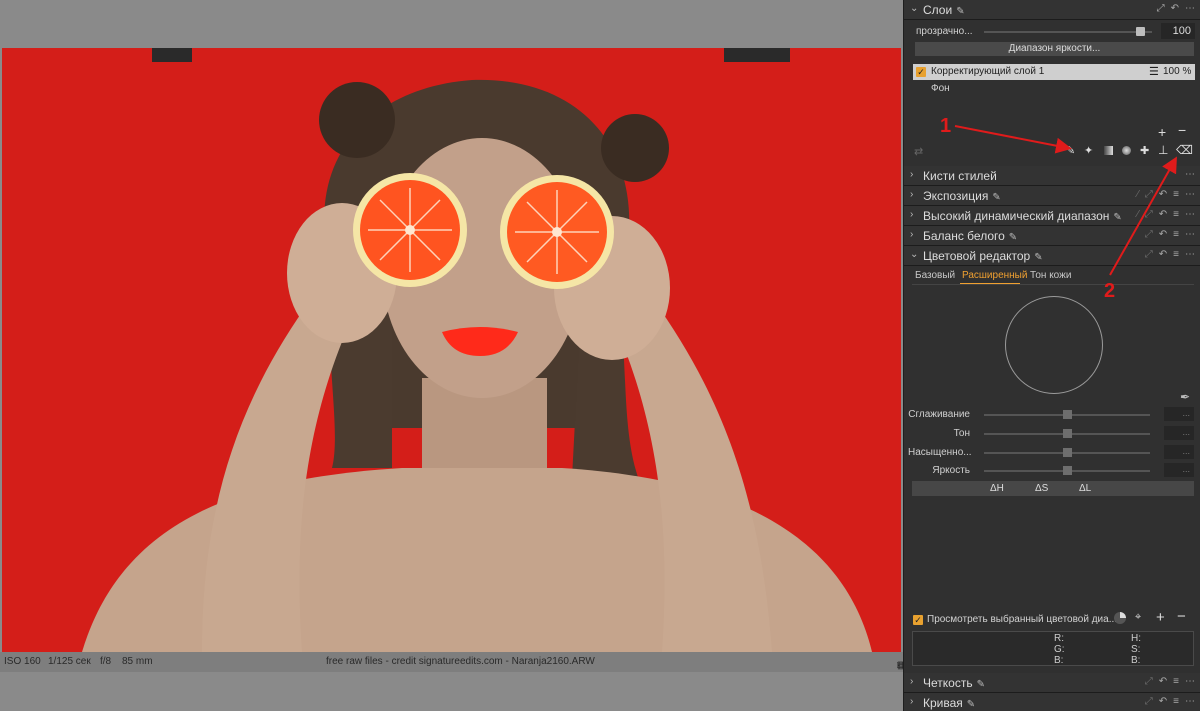 This screenshot has width=1200, height=711. What do you see at coordinates (921, 72) in the screenshot?
I see `layer-checkbox: ✓` at bounding box center [921, 72].